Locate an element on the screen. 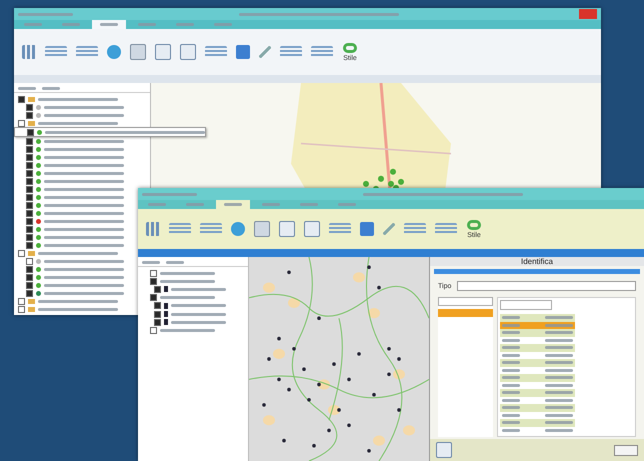 The image size is (644, 461). dialog-title: Identifica is located at coordinates (537, 261).